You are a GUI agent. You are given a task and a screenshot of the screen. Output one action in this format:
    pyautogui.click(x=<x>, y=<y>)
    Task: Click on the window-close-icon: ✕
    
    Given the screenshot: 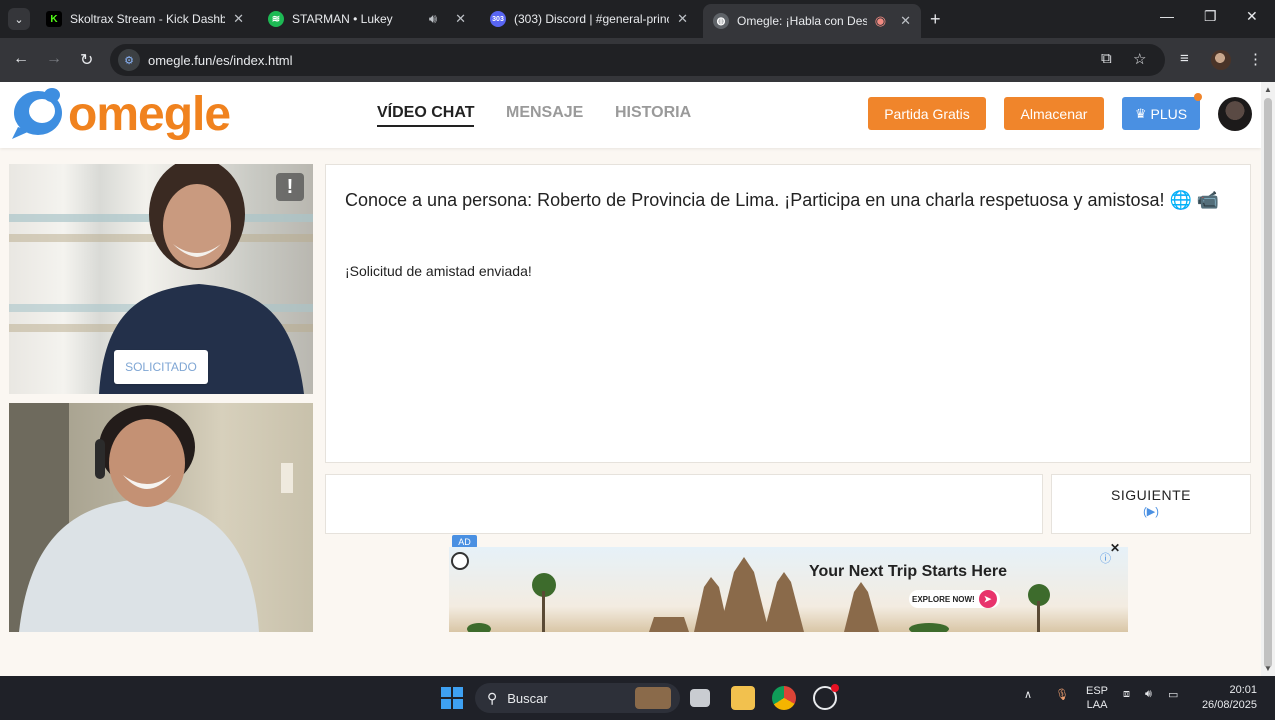 What is the action you would take?
    pyautogui.click(x=1252, y=16)
    